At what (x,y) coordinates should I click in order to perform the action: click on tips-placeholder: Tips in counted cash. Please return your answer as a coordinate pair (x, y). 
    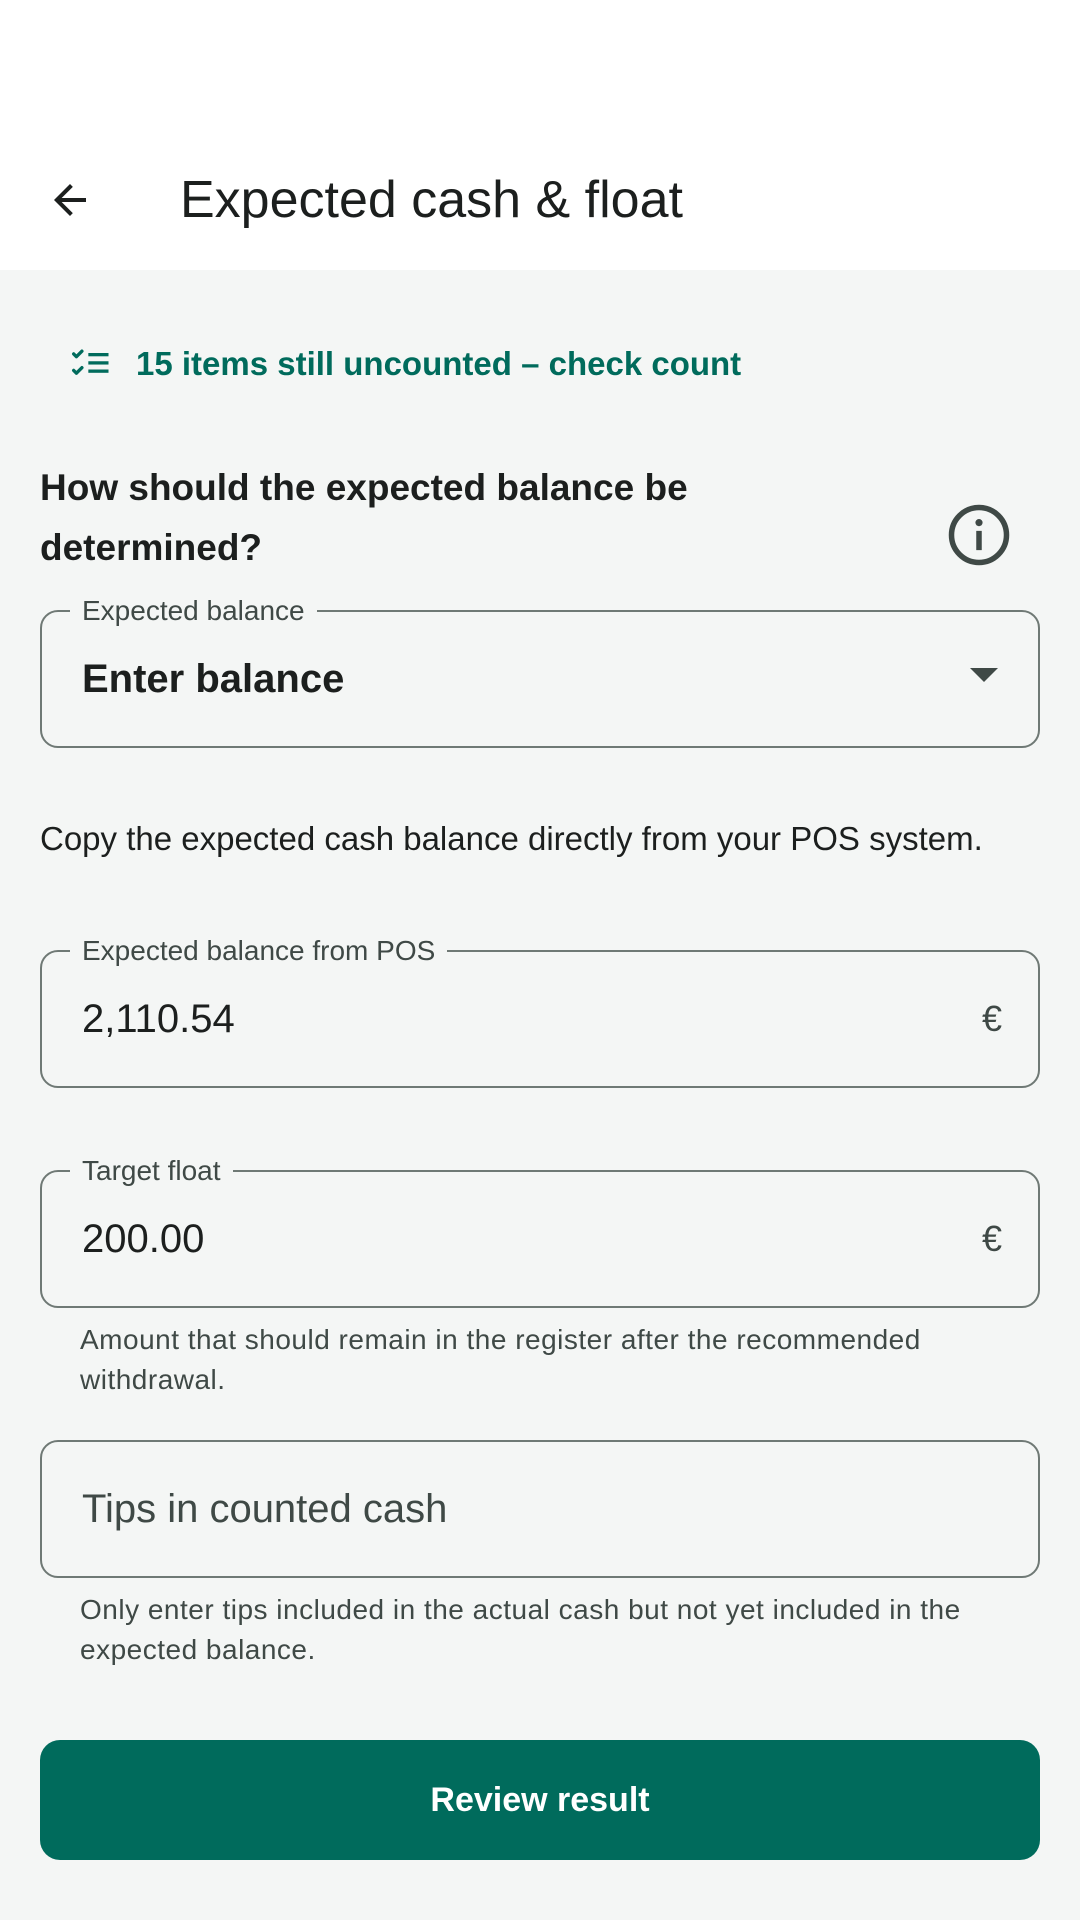
    Looking at the image, I should click on (265, 1509).